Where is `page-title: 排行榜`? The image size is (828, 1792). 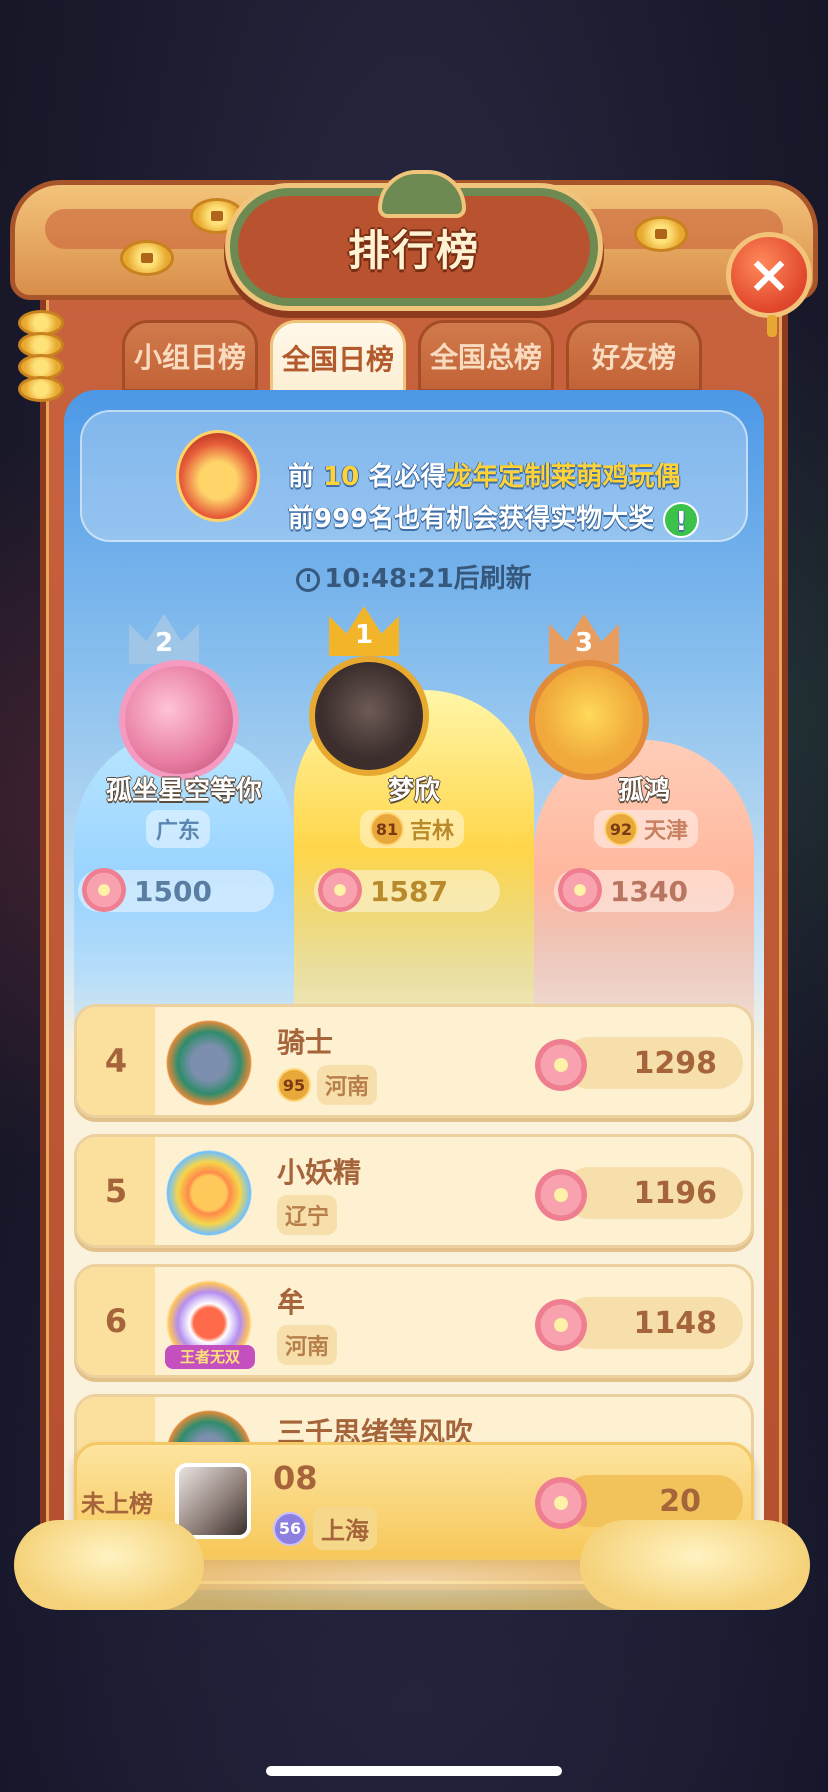 page-title: 排行榜 is located at coordinates (413, 250).